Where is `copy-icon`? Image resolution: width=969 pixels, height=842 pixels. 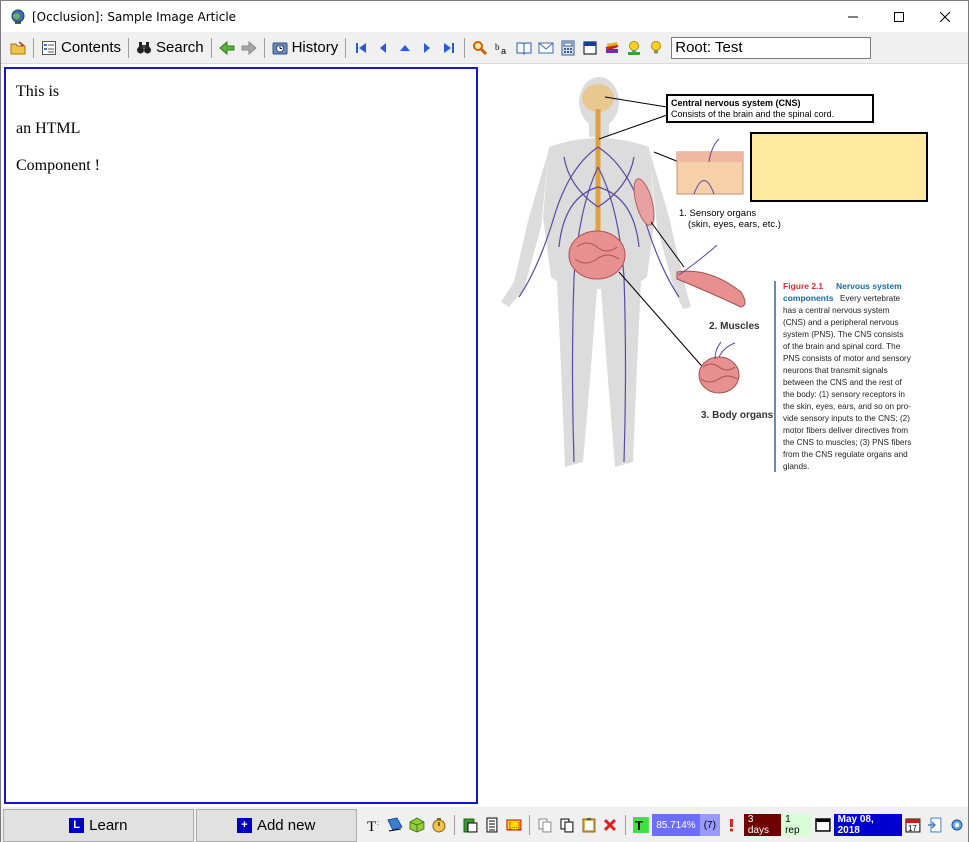
copy-icon is located at coordinates (545, 825).